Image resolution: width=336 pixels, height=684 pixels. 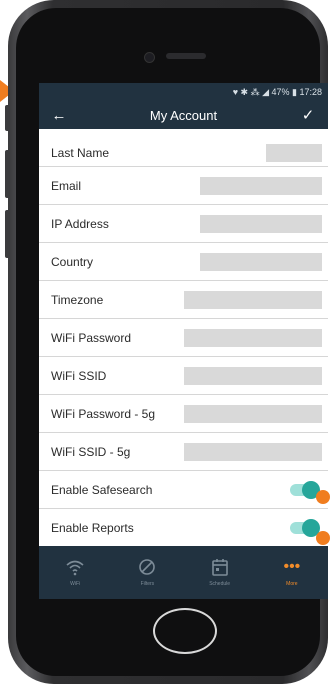 I want to click on volume-down-button, so click(x=7, y=234).